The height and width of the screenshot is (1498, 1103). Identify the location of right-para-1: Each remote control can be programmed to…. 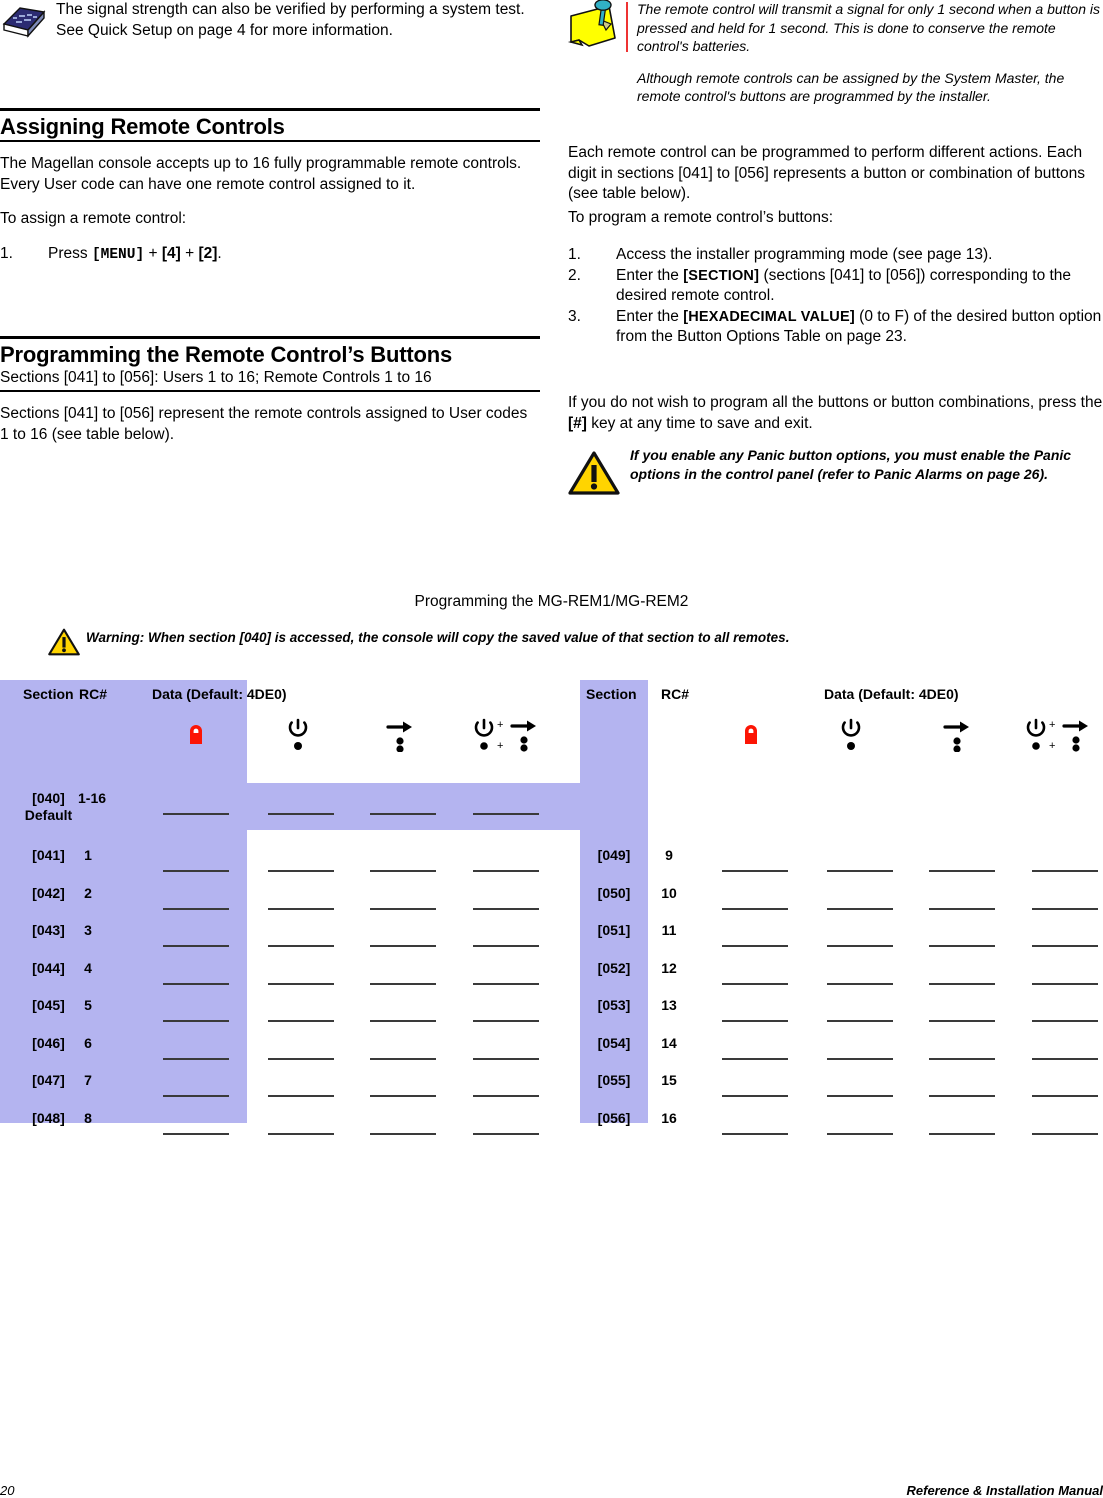
(835, 174).